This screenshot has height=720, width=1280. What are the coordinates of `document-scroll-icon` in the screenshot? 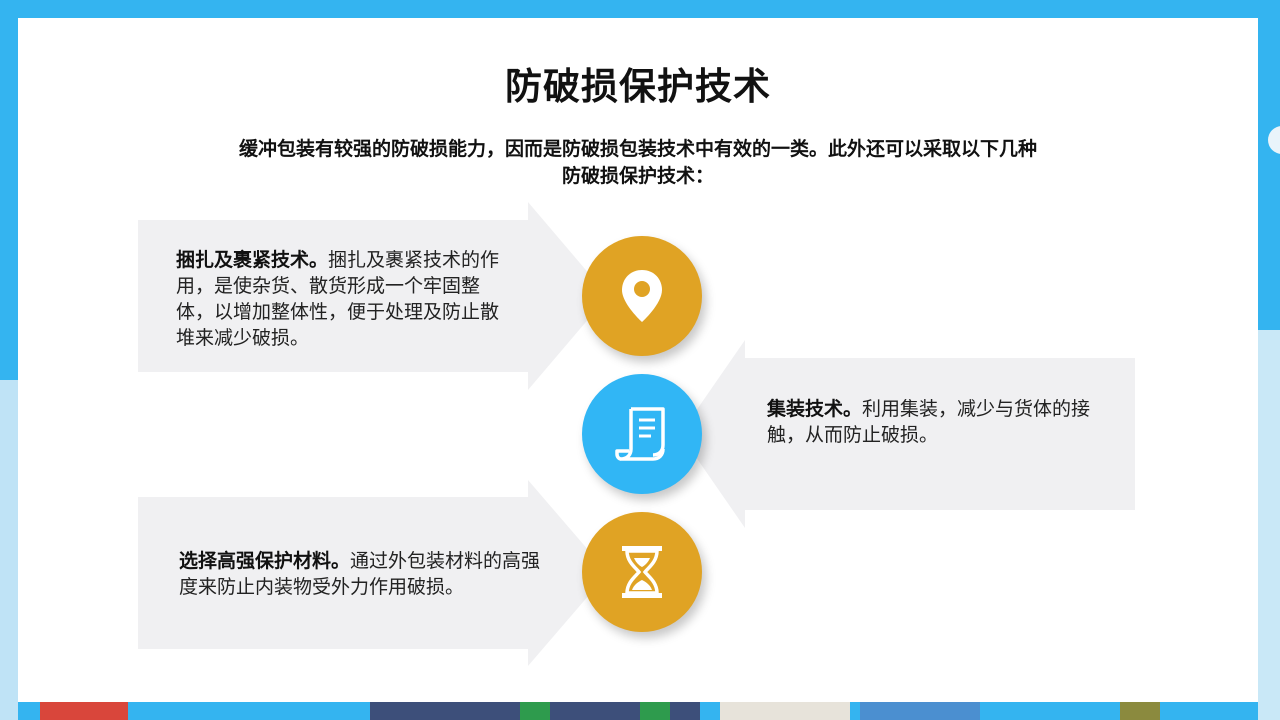 It's located at (640, 434).